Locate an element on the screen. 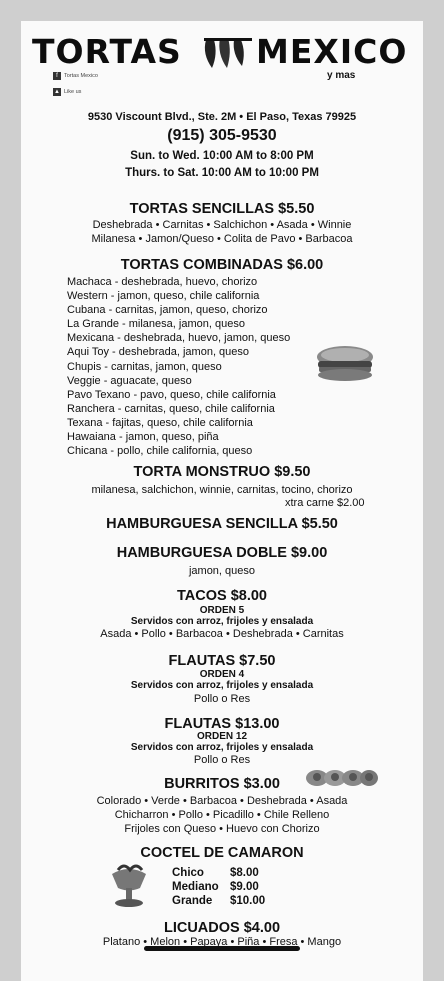  tagline: y mas is located at coordinates (341, 75).